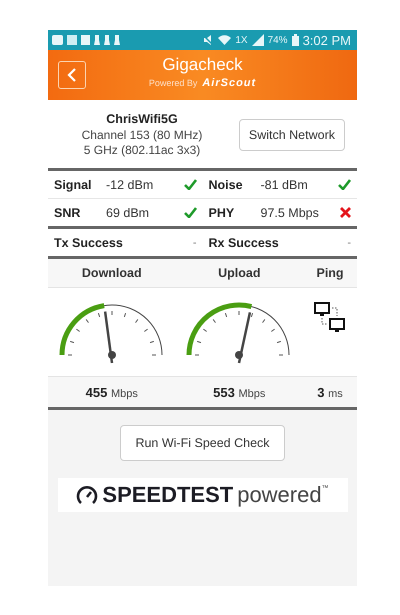  Describe the element at coordinates (130, 185) in the screenshot. I see `metric-value: -12 dBm` at that location.